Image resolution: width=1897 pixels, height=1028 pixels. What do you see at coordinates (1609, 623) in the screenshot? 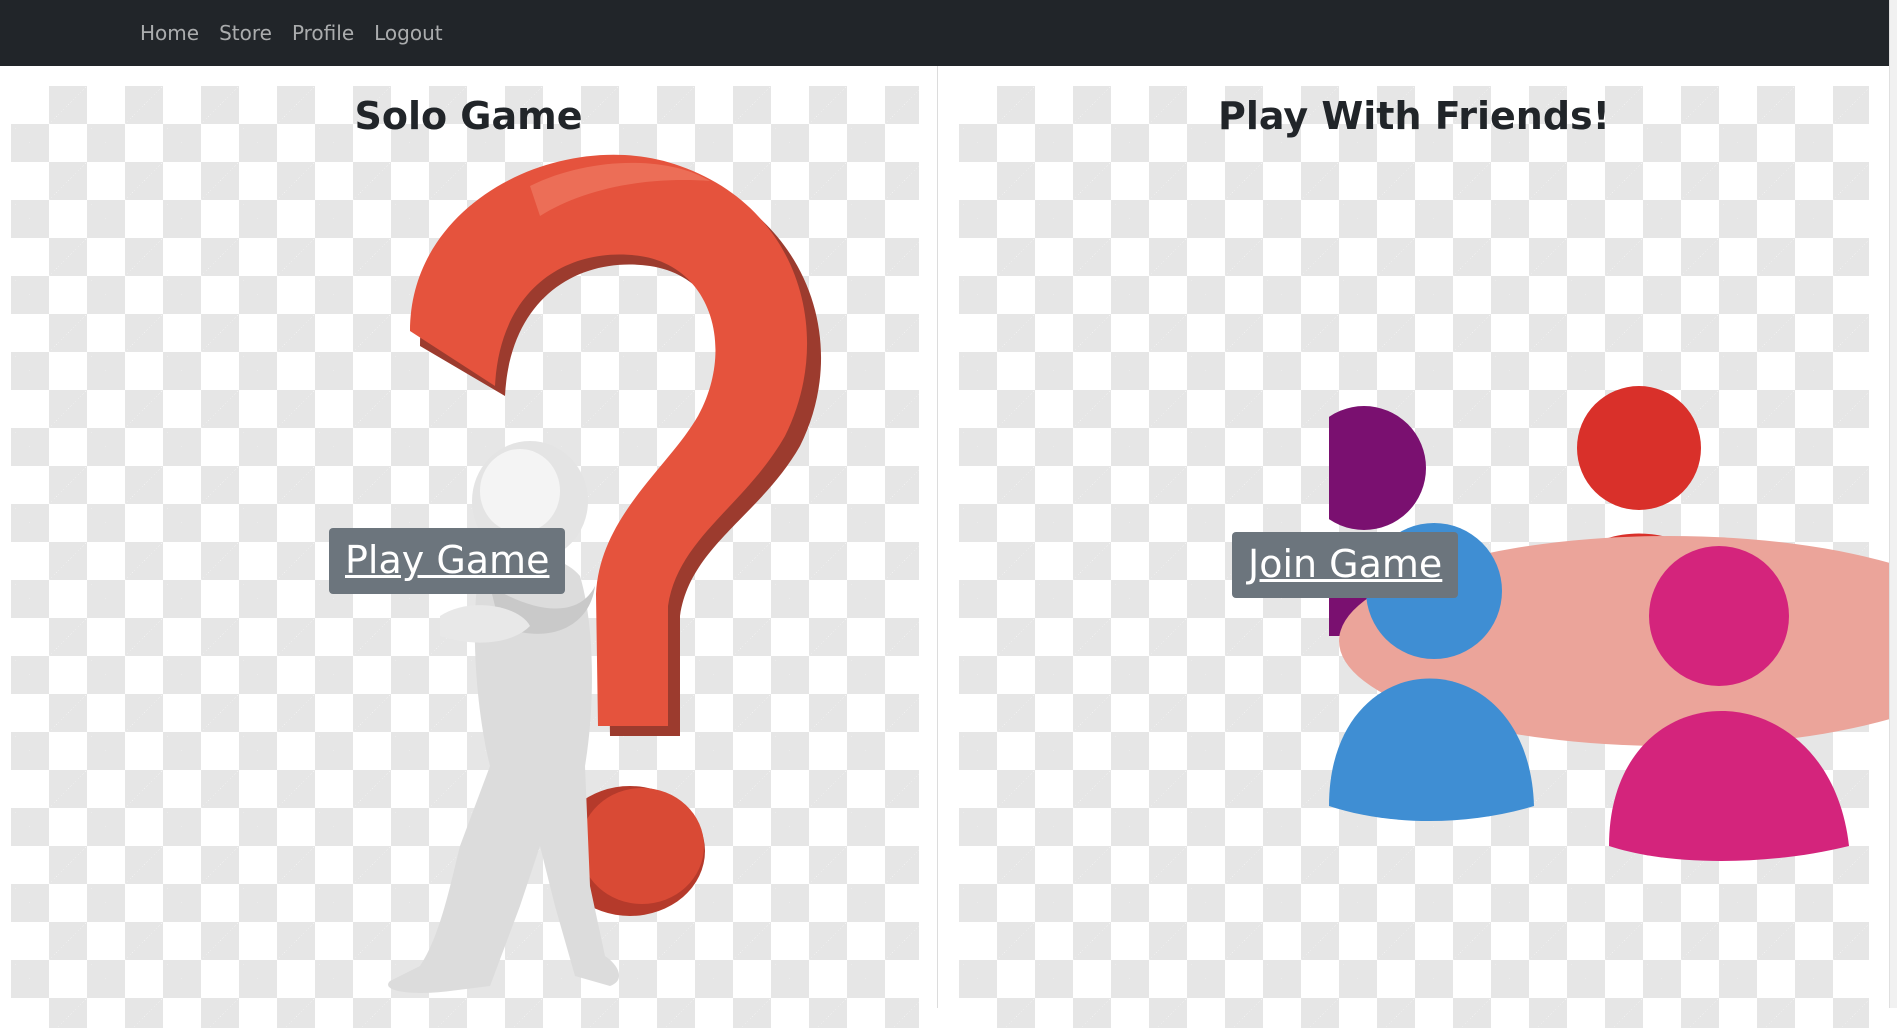
I see `people-around-table-icon` at bounding box center [1609, 623].